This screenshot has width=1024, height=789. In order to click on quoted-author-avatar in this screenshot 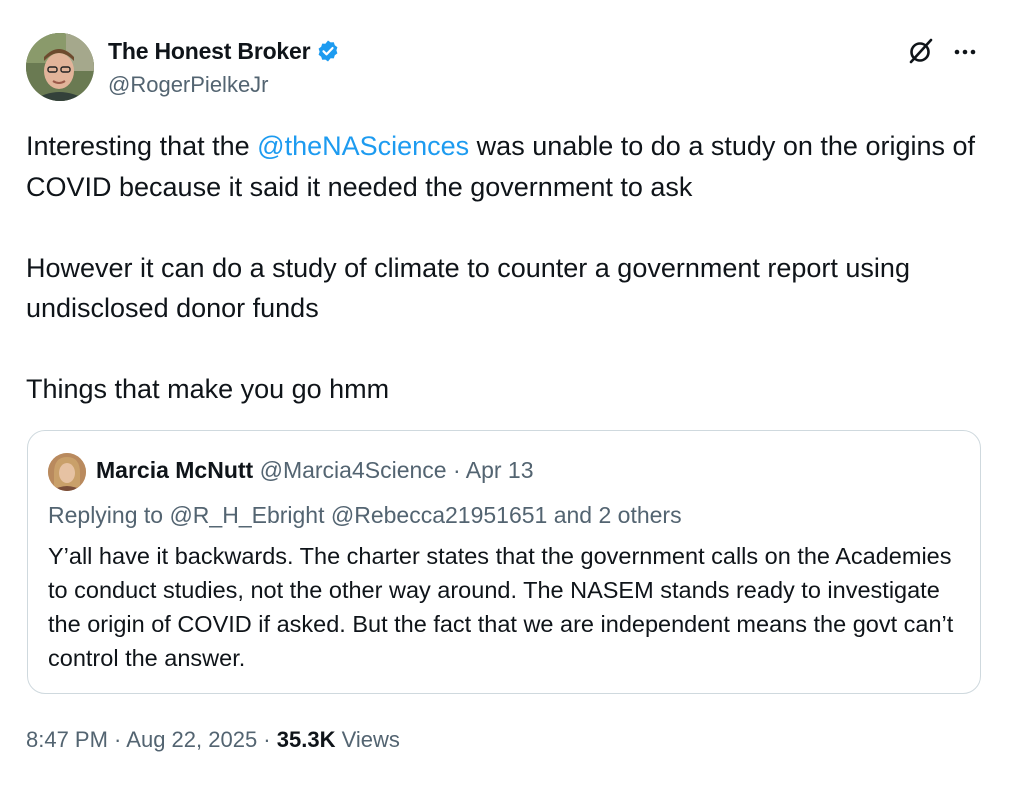, I will do `click(67, 472)`.